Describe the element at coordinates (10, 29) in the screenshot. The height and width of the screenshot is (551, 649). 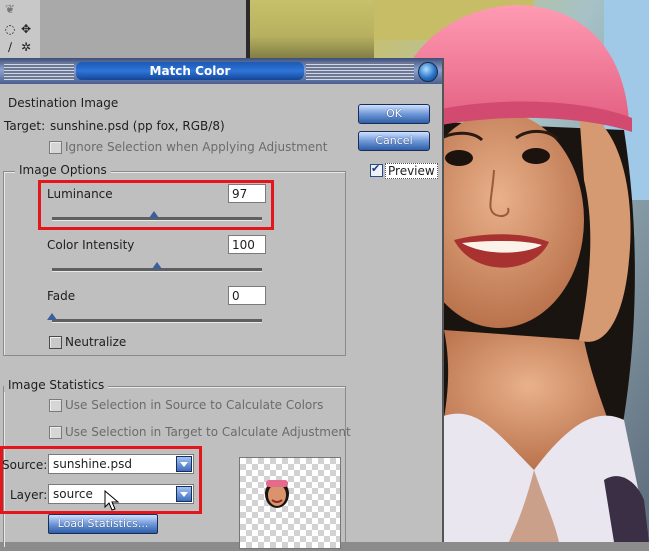
I see `lasso-icon: ◌` at that location.